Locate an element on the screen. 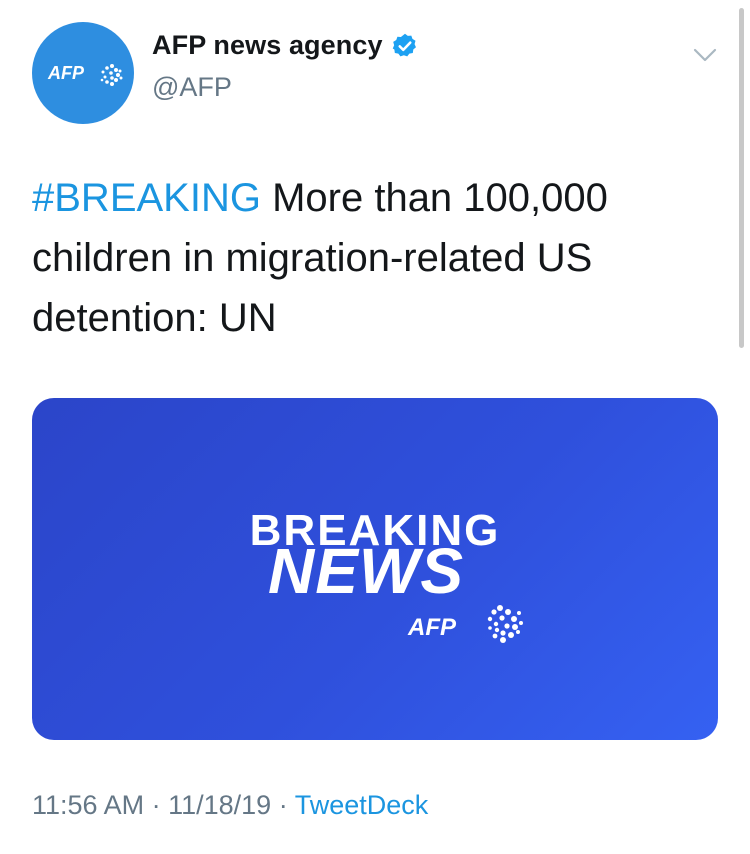  chevron-down-icon is located at coordinates (705, 55).